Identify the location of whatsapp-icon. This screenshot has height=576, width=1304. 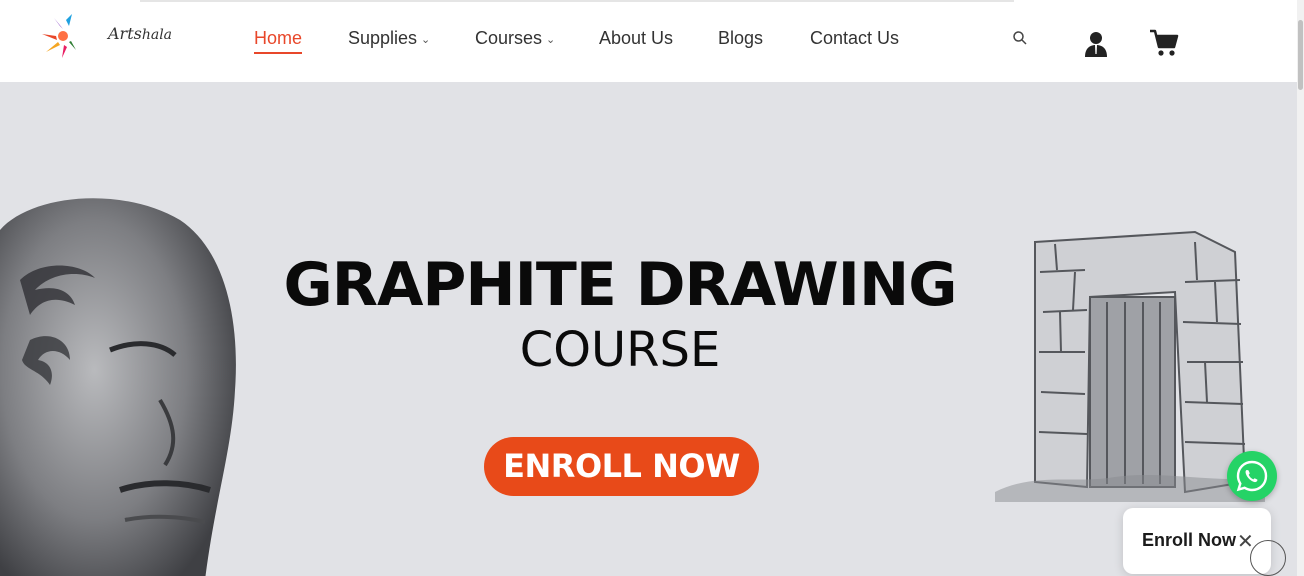
(1252, 476).